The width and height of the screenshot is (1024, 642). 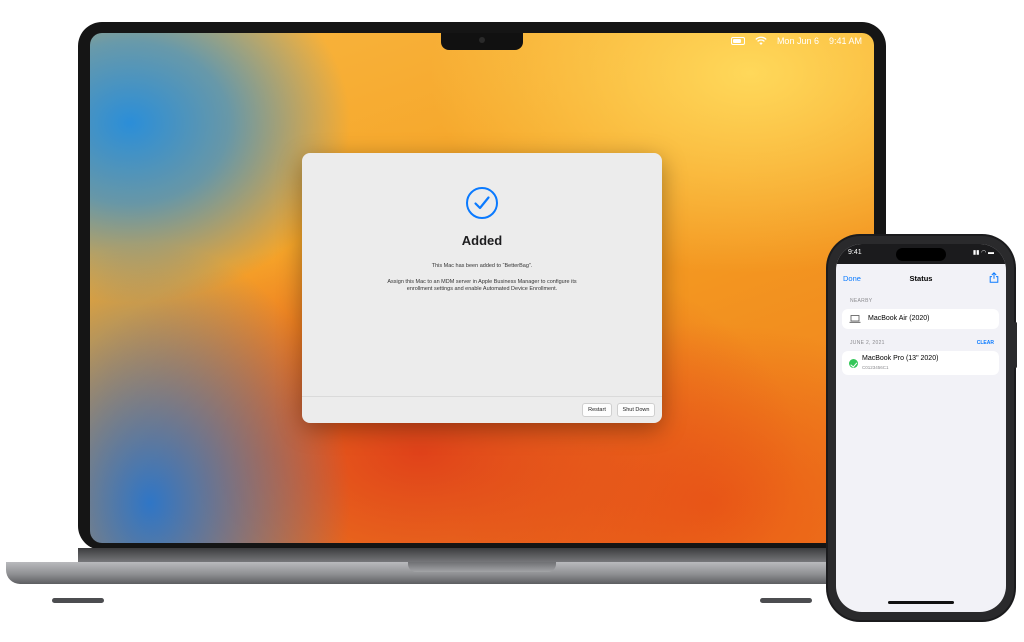 What do you see at coordinates (761, 41) in the screenshot?
I see `wifi-icon` at bounding box center [761, 41].